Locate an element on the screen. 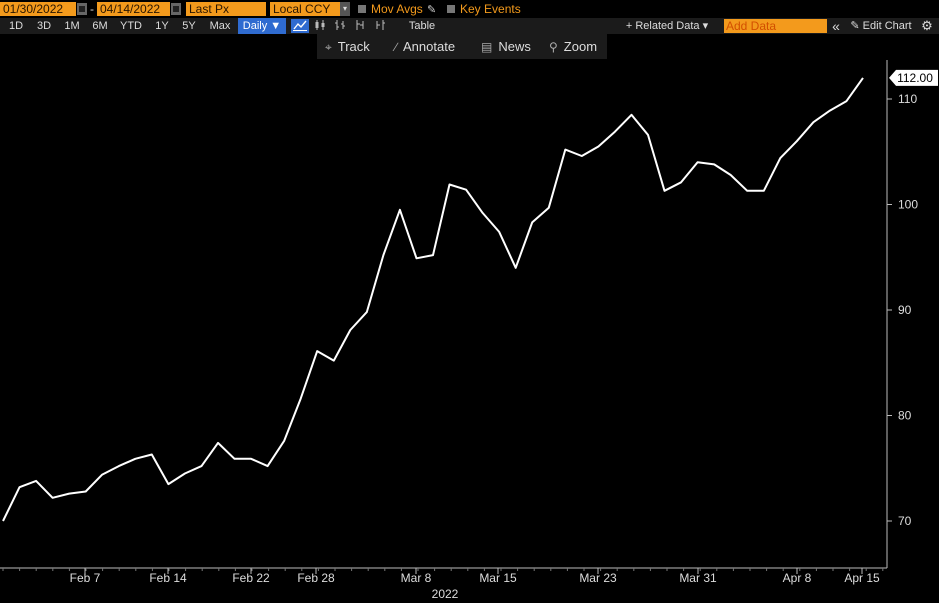 The width and height of the screenshot is (939, 603). x-tick-label: Feb 28 is located at coordinates (316, 578).